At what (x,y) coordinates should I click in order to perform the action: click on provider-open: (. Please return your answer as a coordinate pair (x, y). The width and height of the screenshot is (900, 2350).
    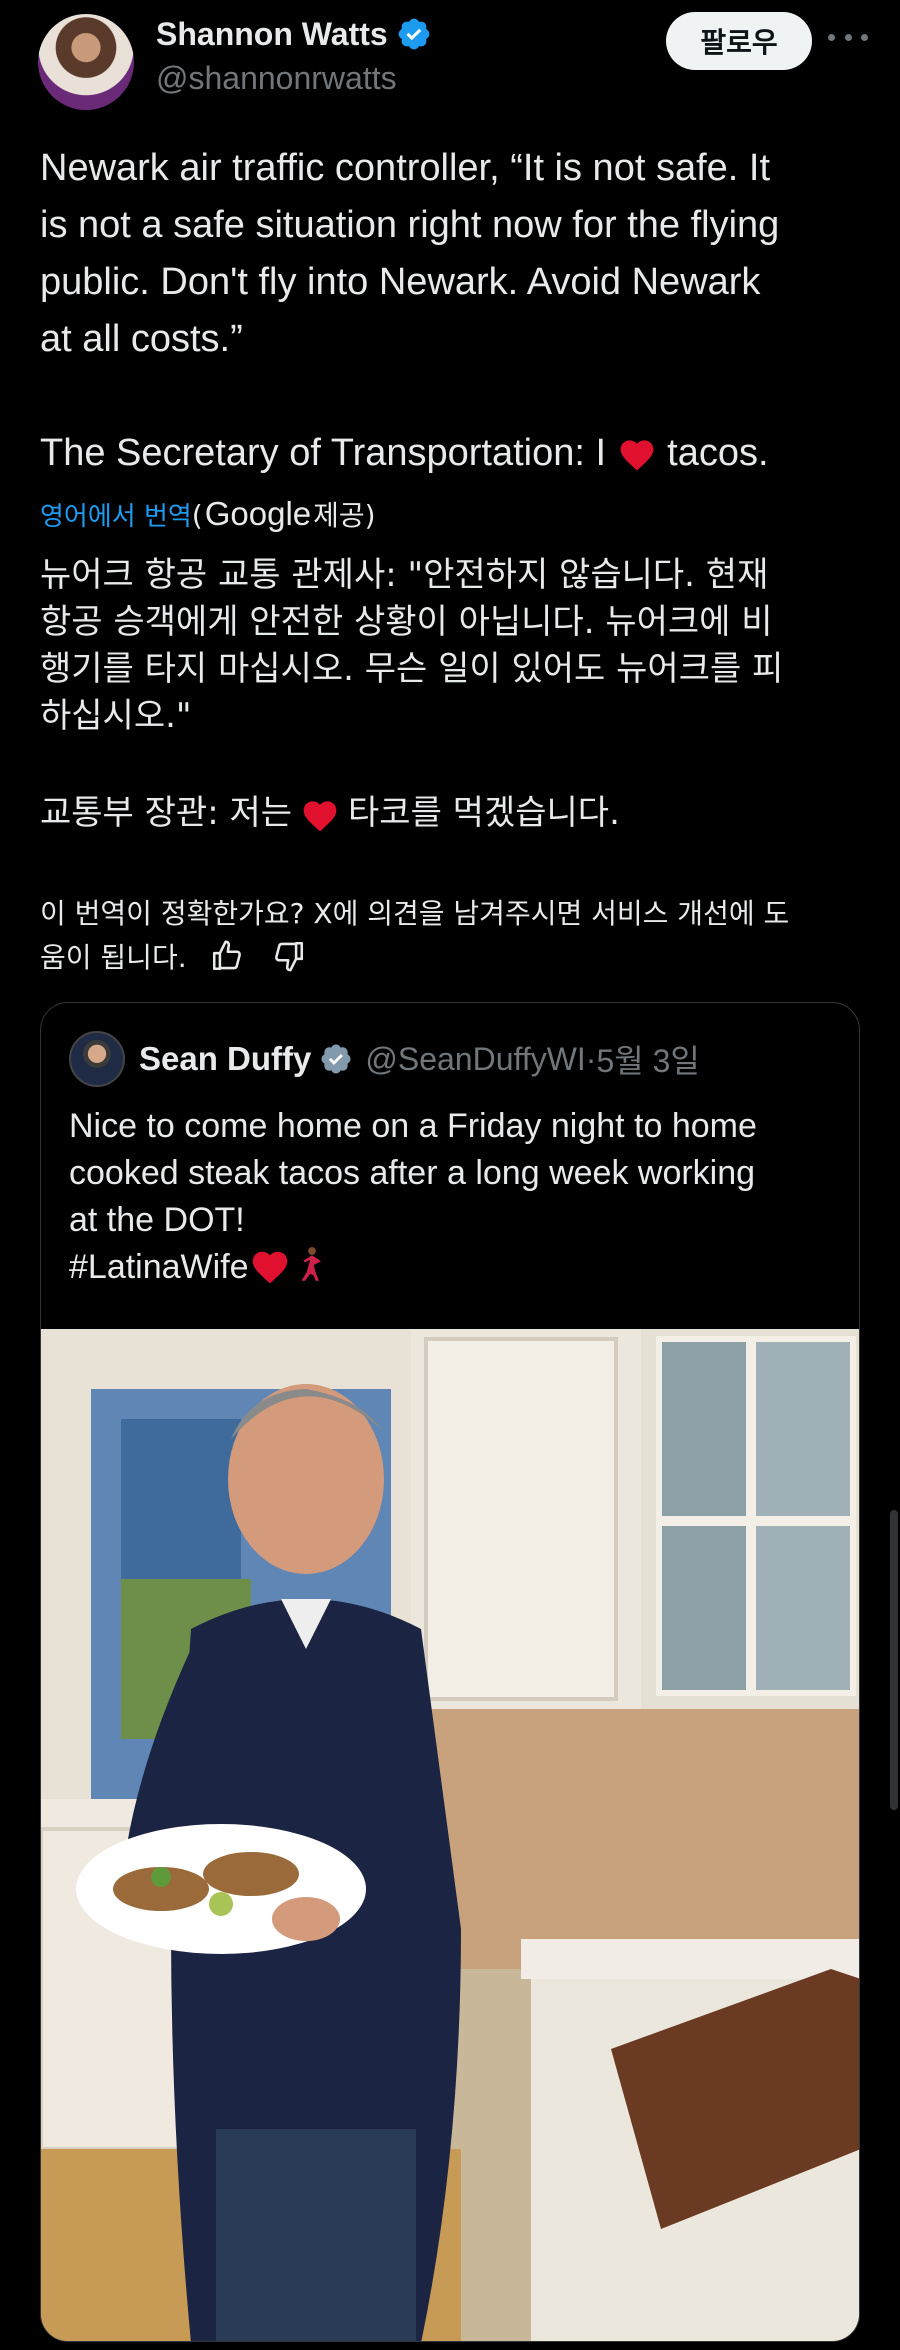
    Looking at the image, I should click on (197, 515).